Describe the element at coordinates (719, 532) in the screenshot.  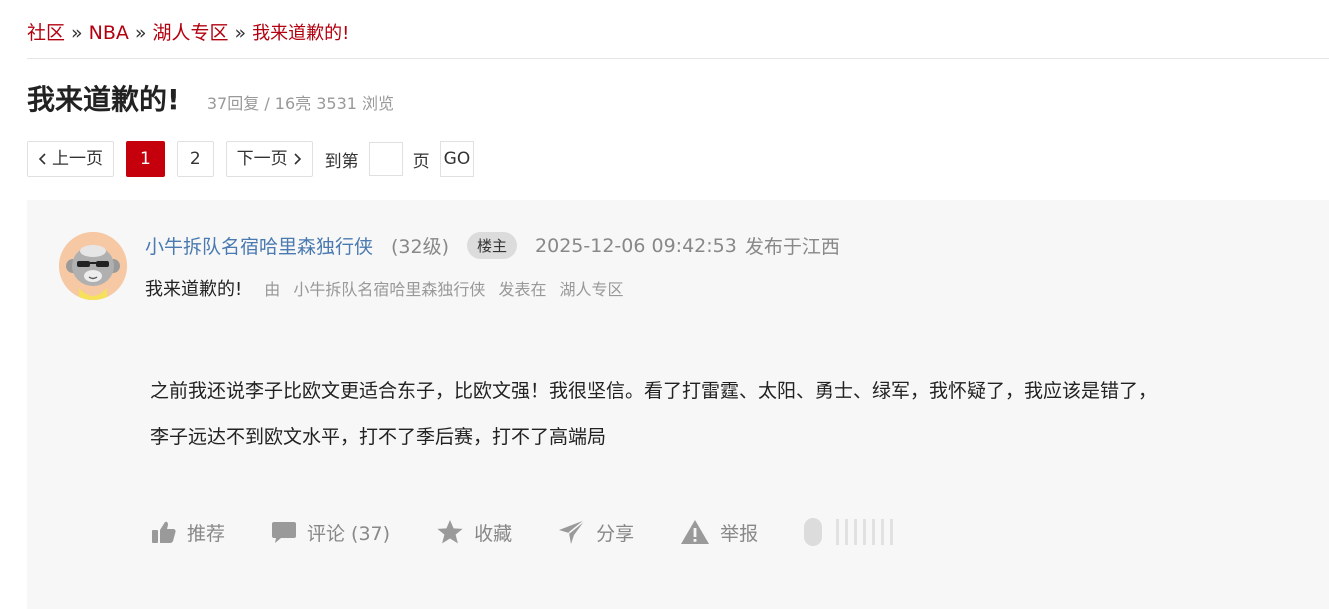
I see `report-button: 举报` at that location.